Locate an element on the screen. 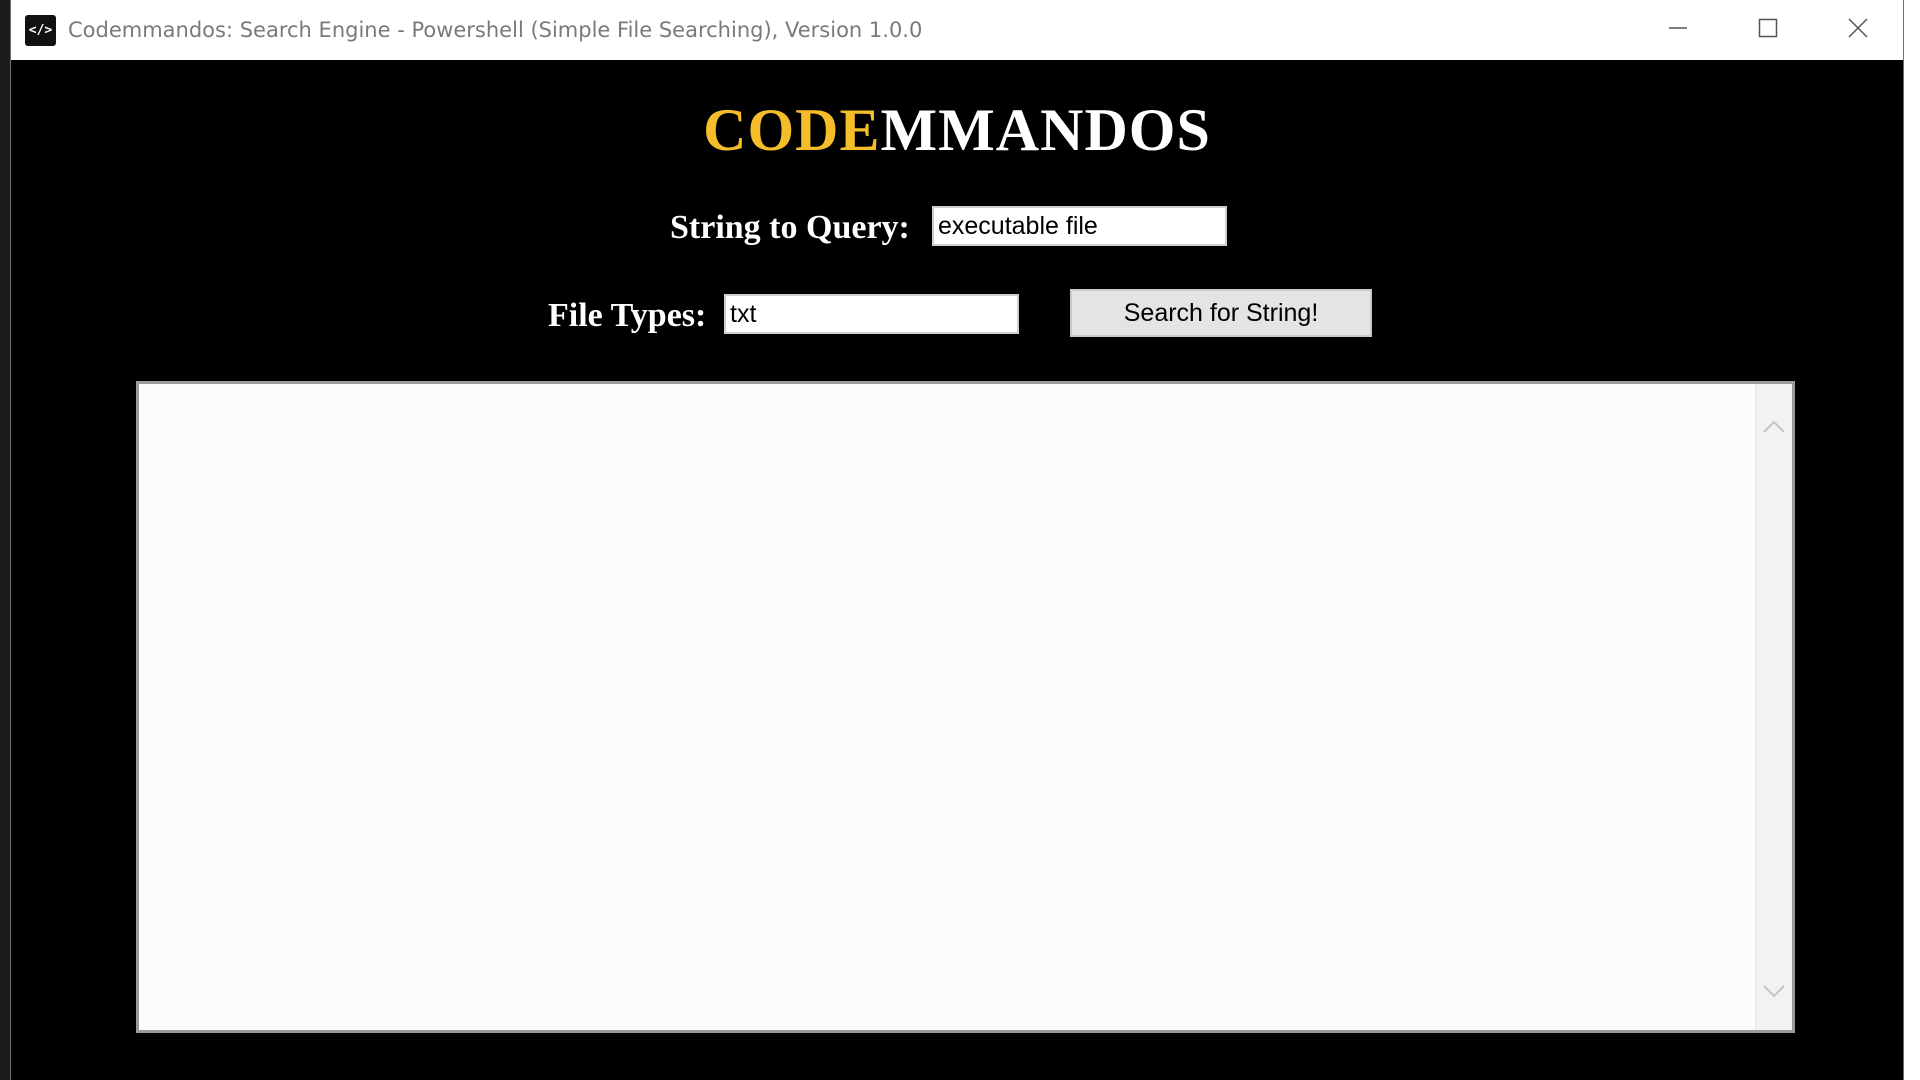  chevron-down-icon is located at coordinates (1774, 991).